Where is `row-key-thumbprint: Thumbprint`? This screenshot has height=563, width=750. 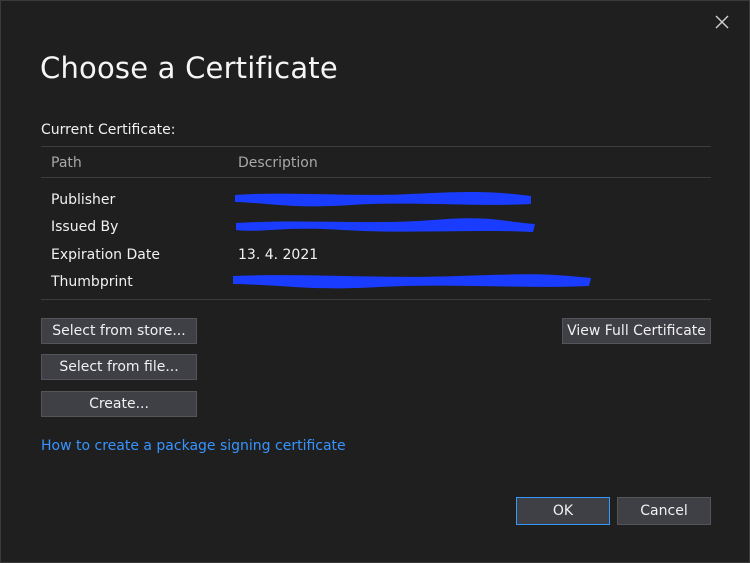
row-key-thumbprint: Thumbprint is located at coordinates (92, 282).